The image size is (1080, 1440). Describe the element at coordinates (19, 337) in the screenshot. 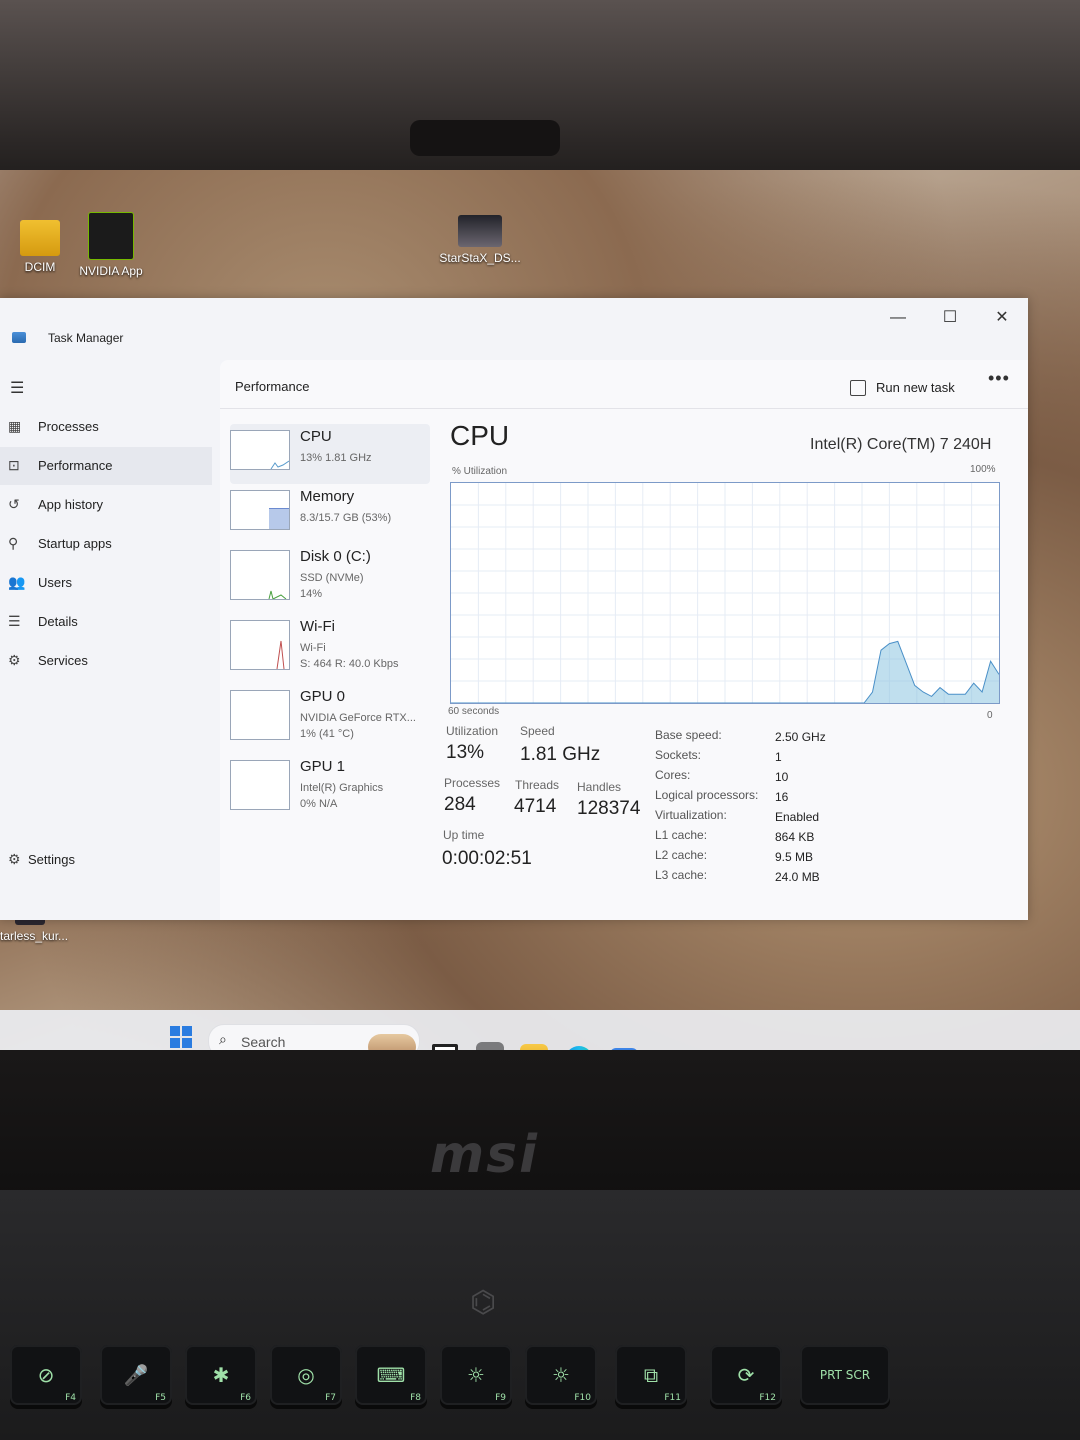

I see `task-manager-icon` at that location.